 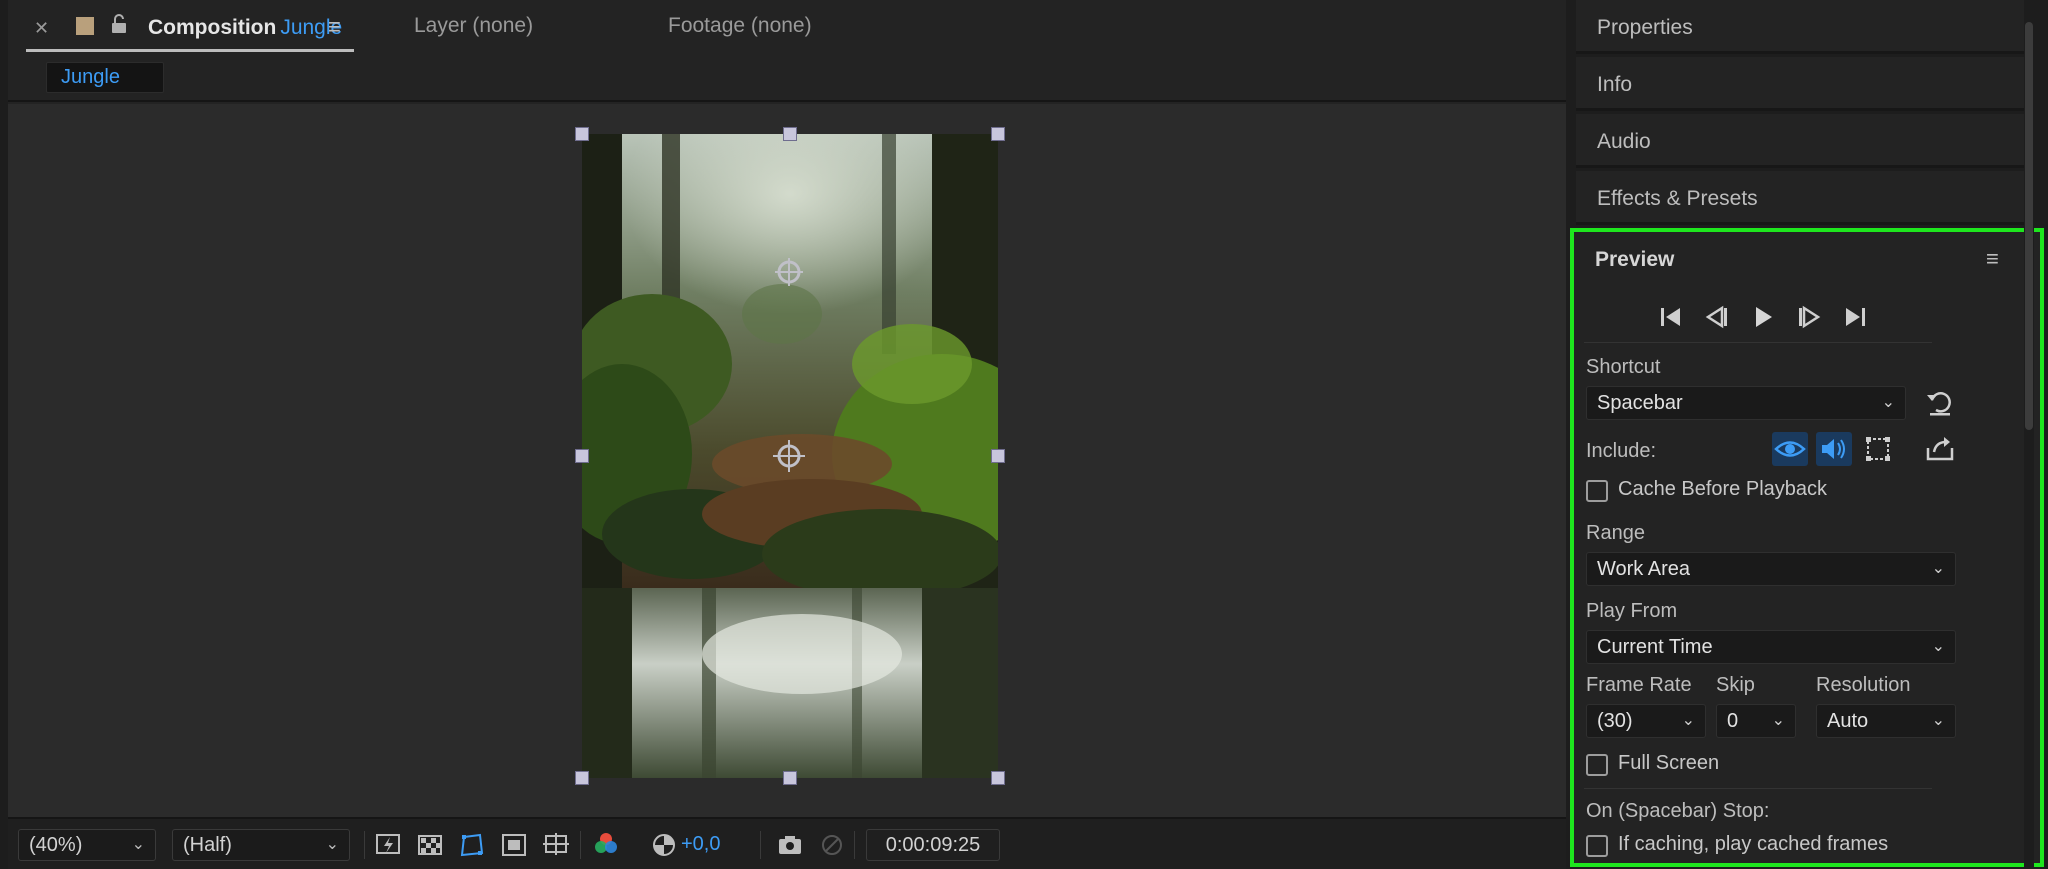 I want to click on transport-controls, so click(x=1774, y=317).